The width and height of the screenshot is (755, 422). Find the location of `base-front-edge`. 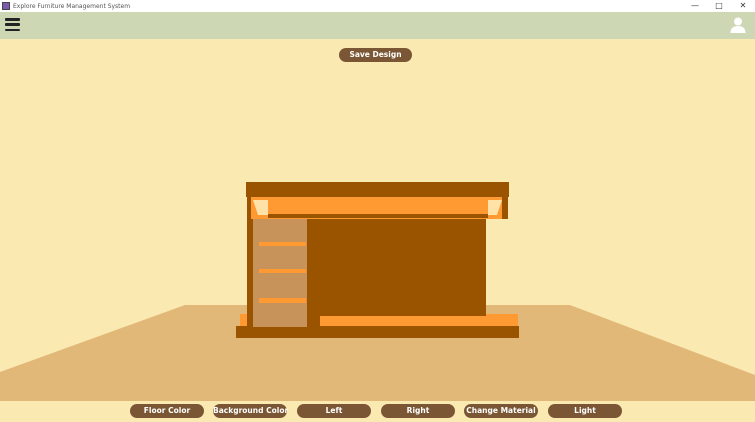

base-front-edge is located at coordinates (377, 332).